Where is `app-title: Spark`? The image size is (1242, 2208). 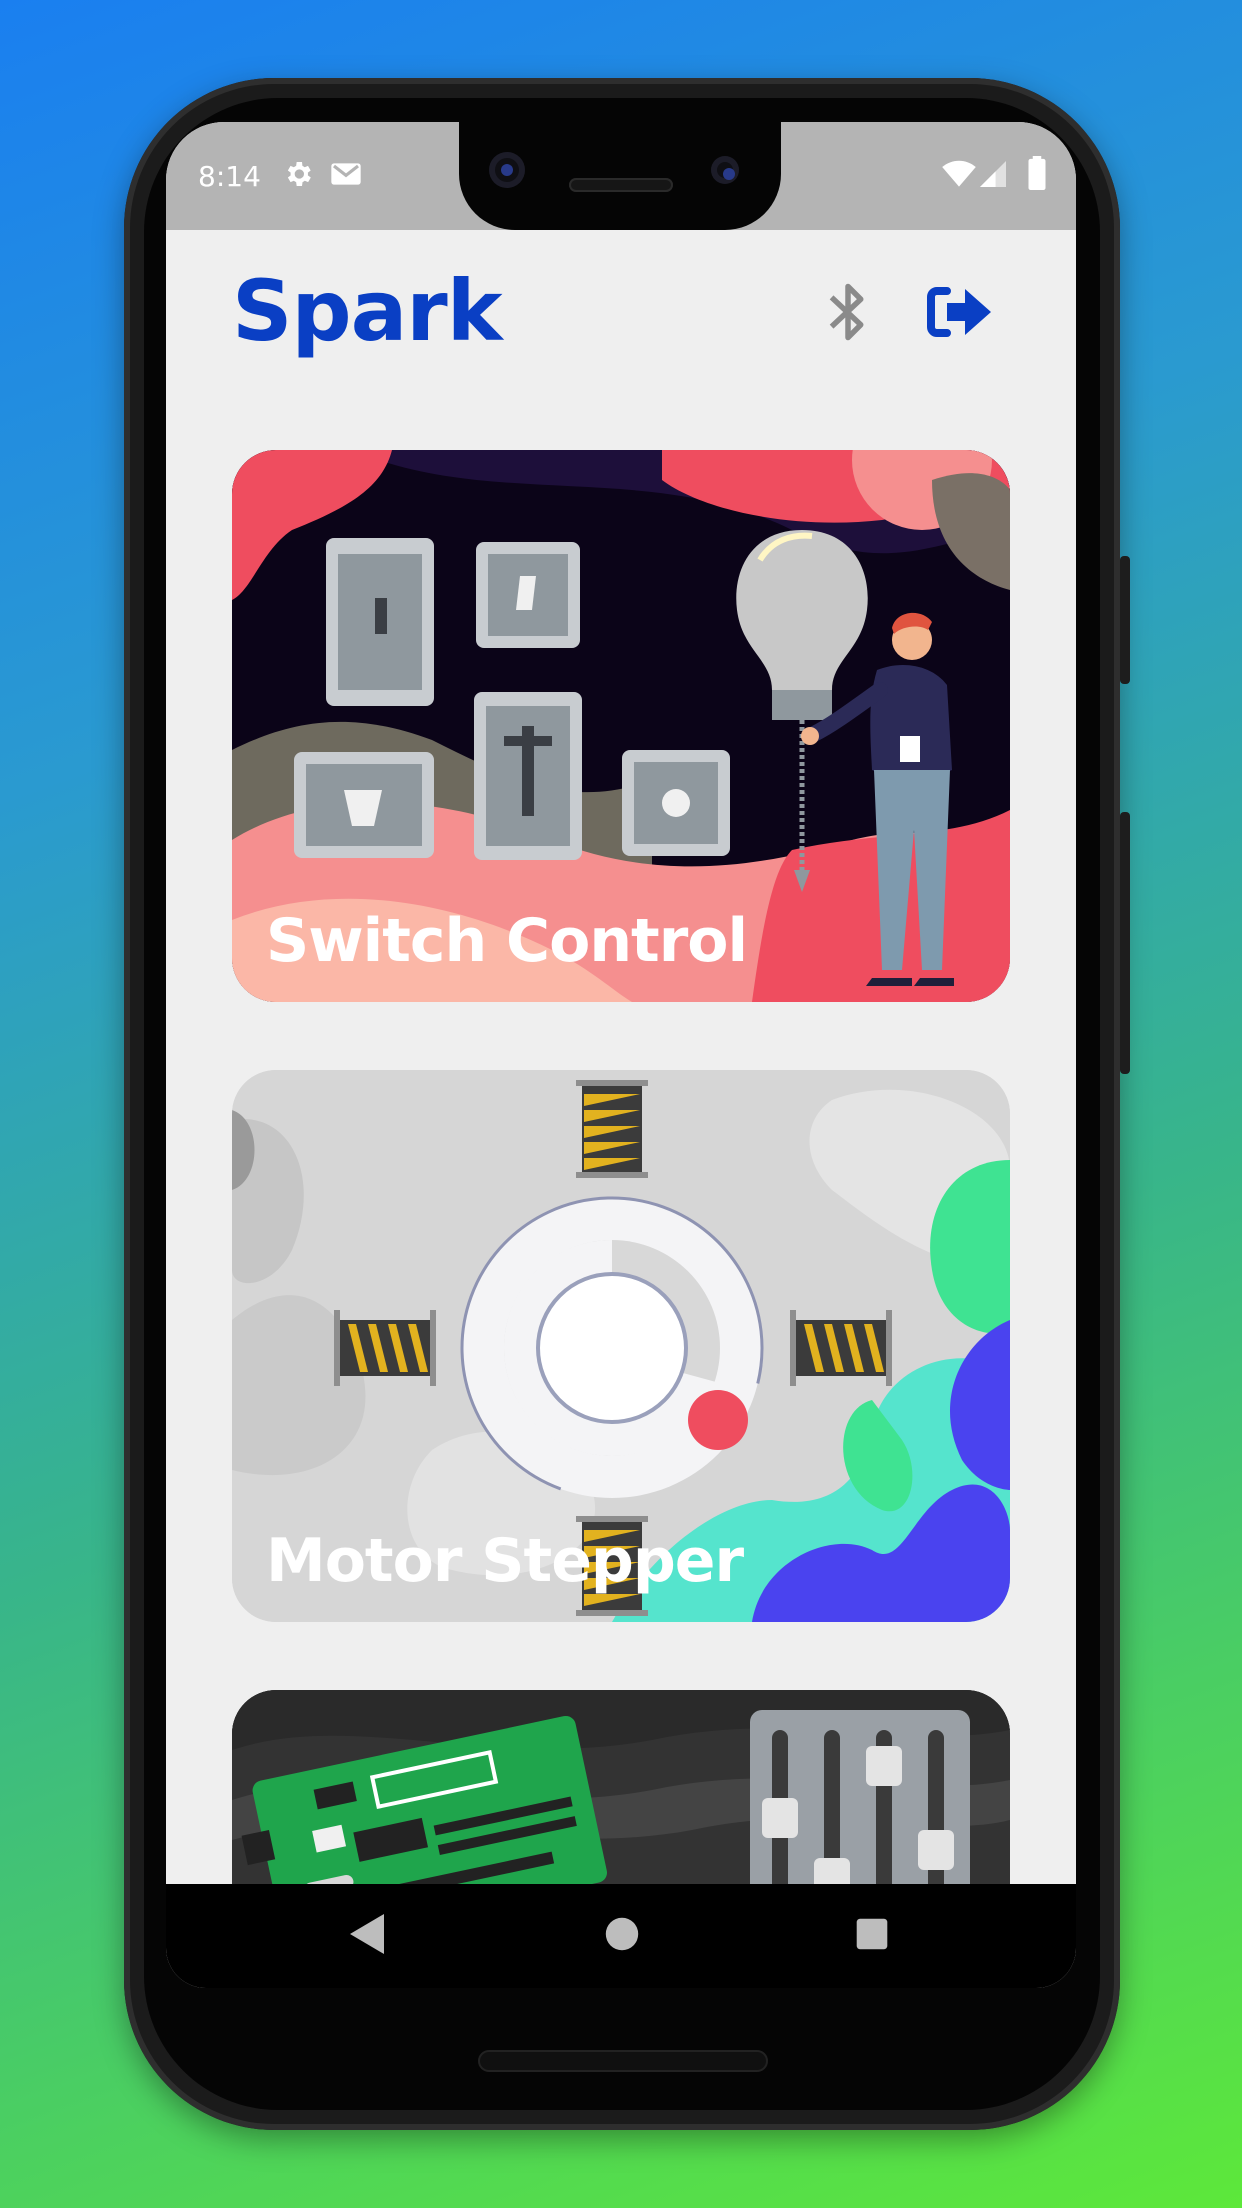
app-title: Spark is located at coordinates (367, 311).